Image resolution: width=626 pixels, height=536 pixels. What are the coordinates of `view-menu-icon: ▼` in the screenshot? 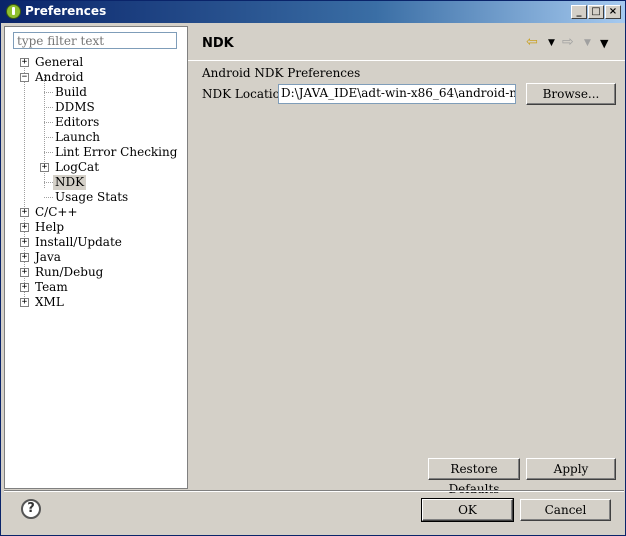 It's located at (604, 43).